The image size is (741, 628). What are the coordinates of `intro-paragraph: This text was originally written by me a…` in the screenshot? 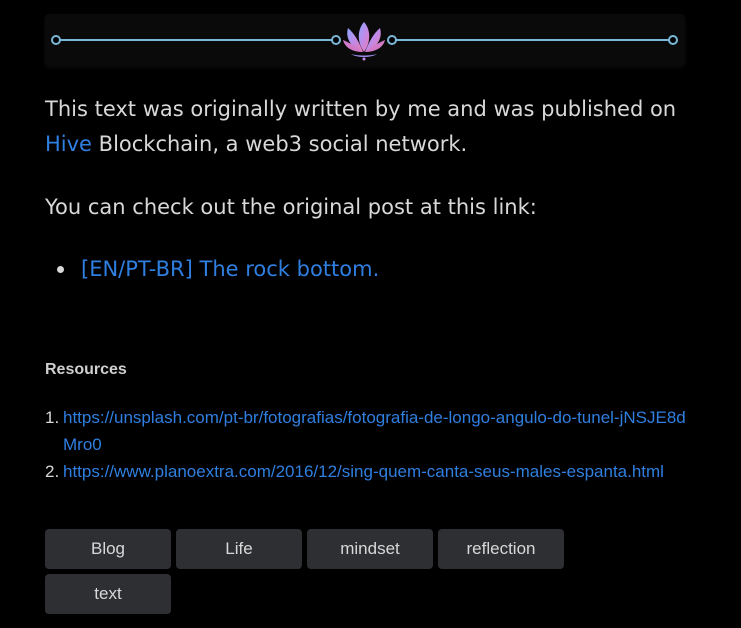 It's located at (370, 127).